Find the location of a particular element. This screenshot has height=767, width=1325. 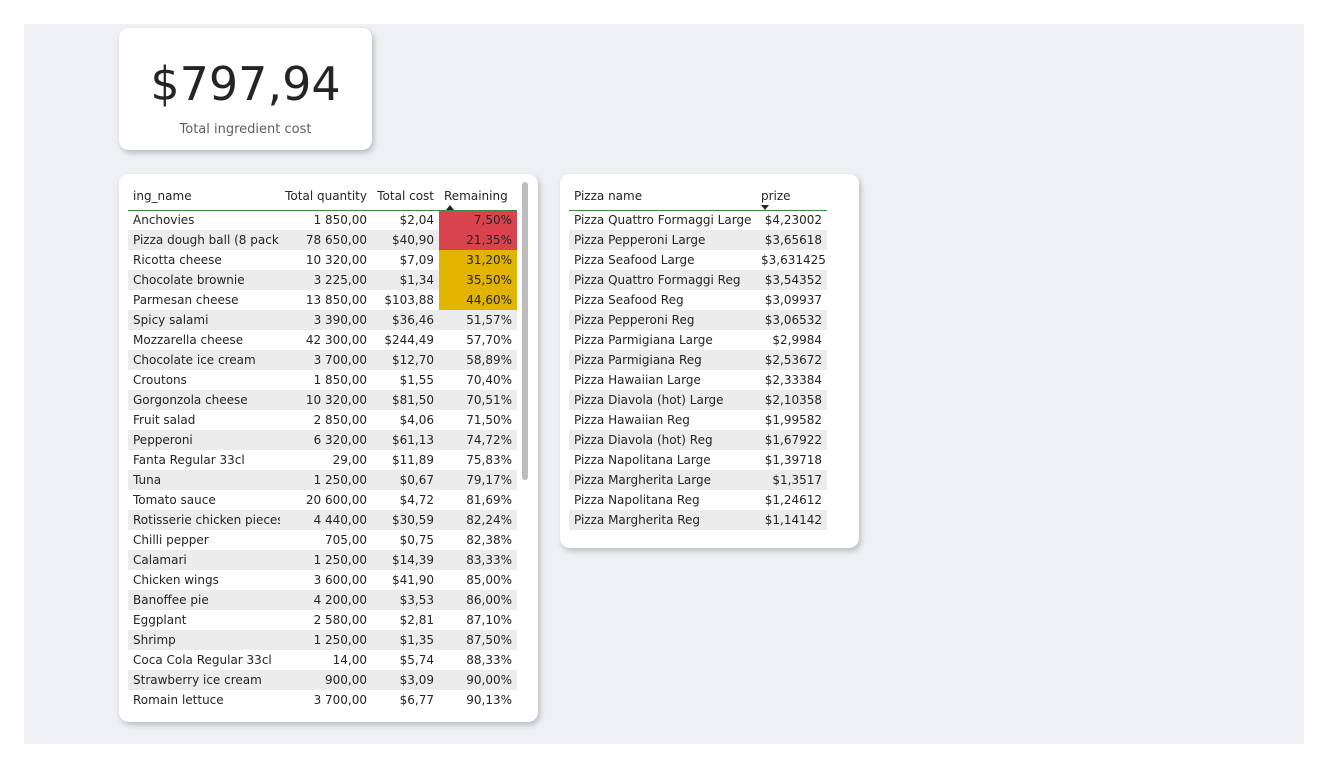

table-row: Banoffee pie 4 200,00 $3,53 86,00% is located at coordinates (322, 600).